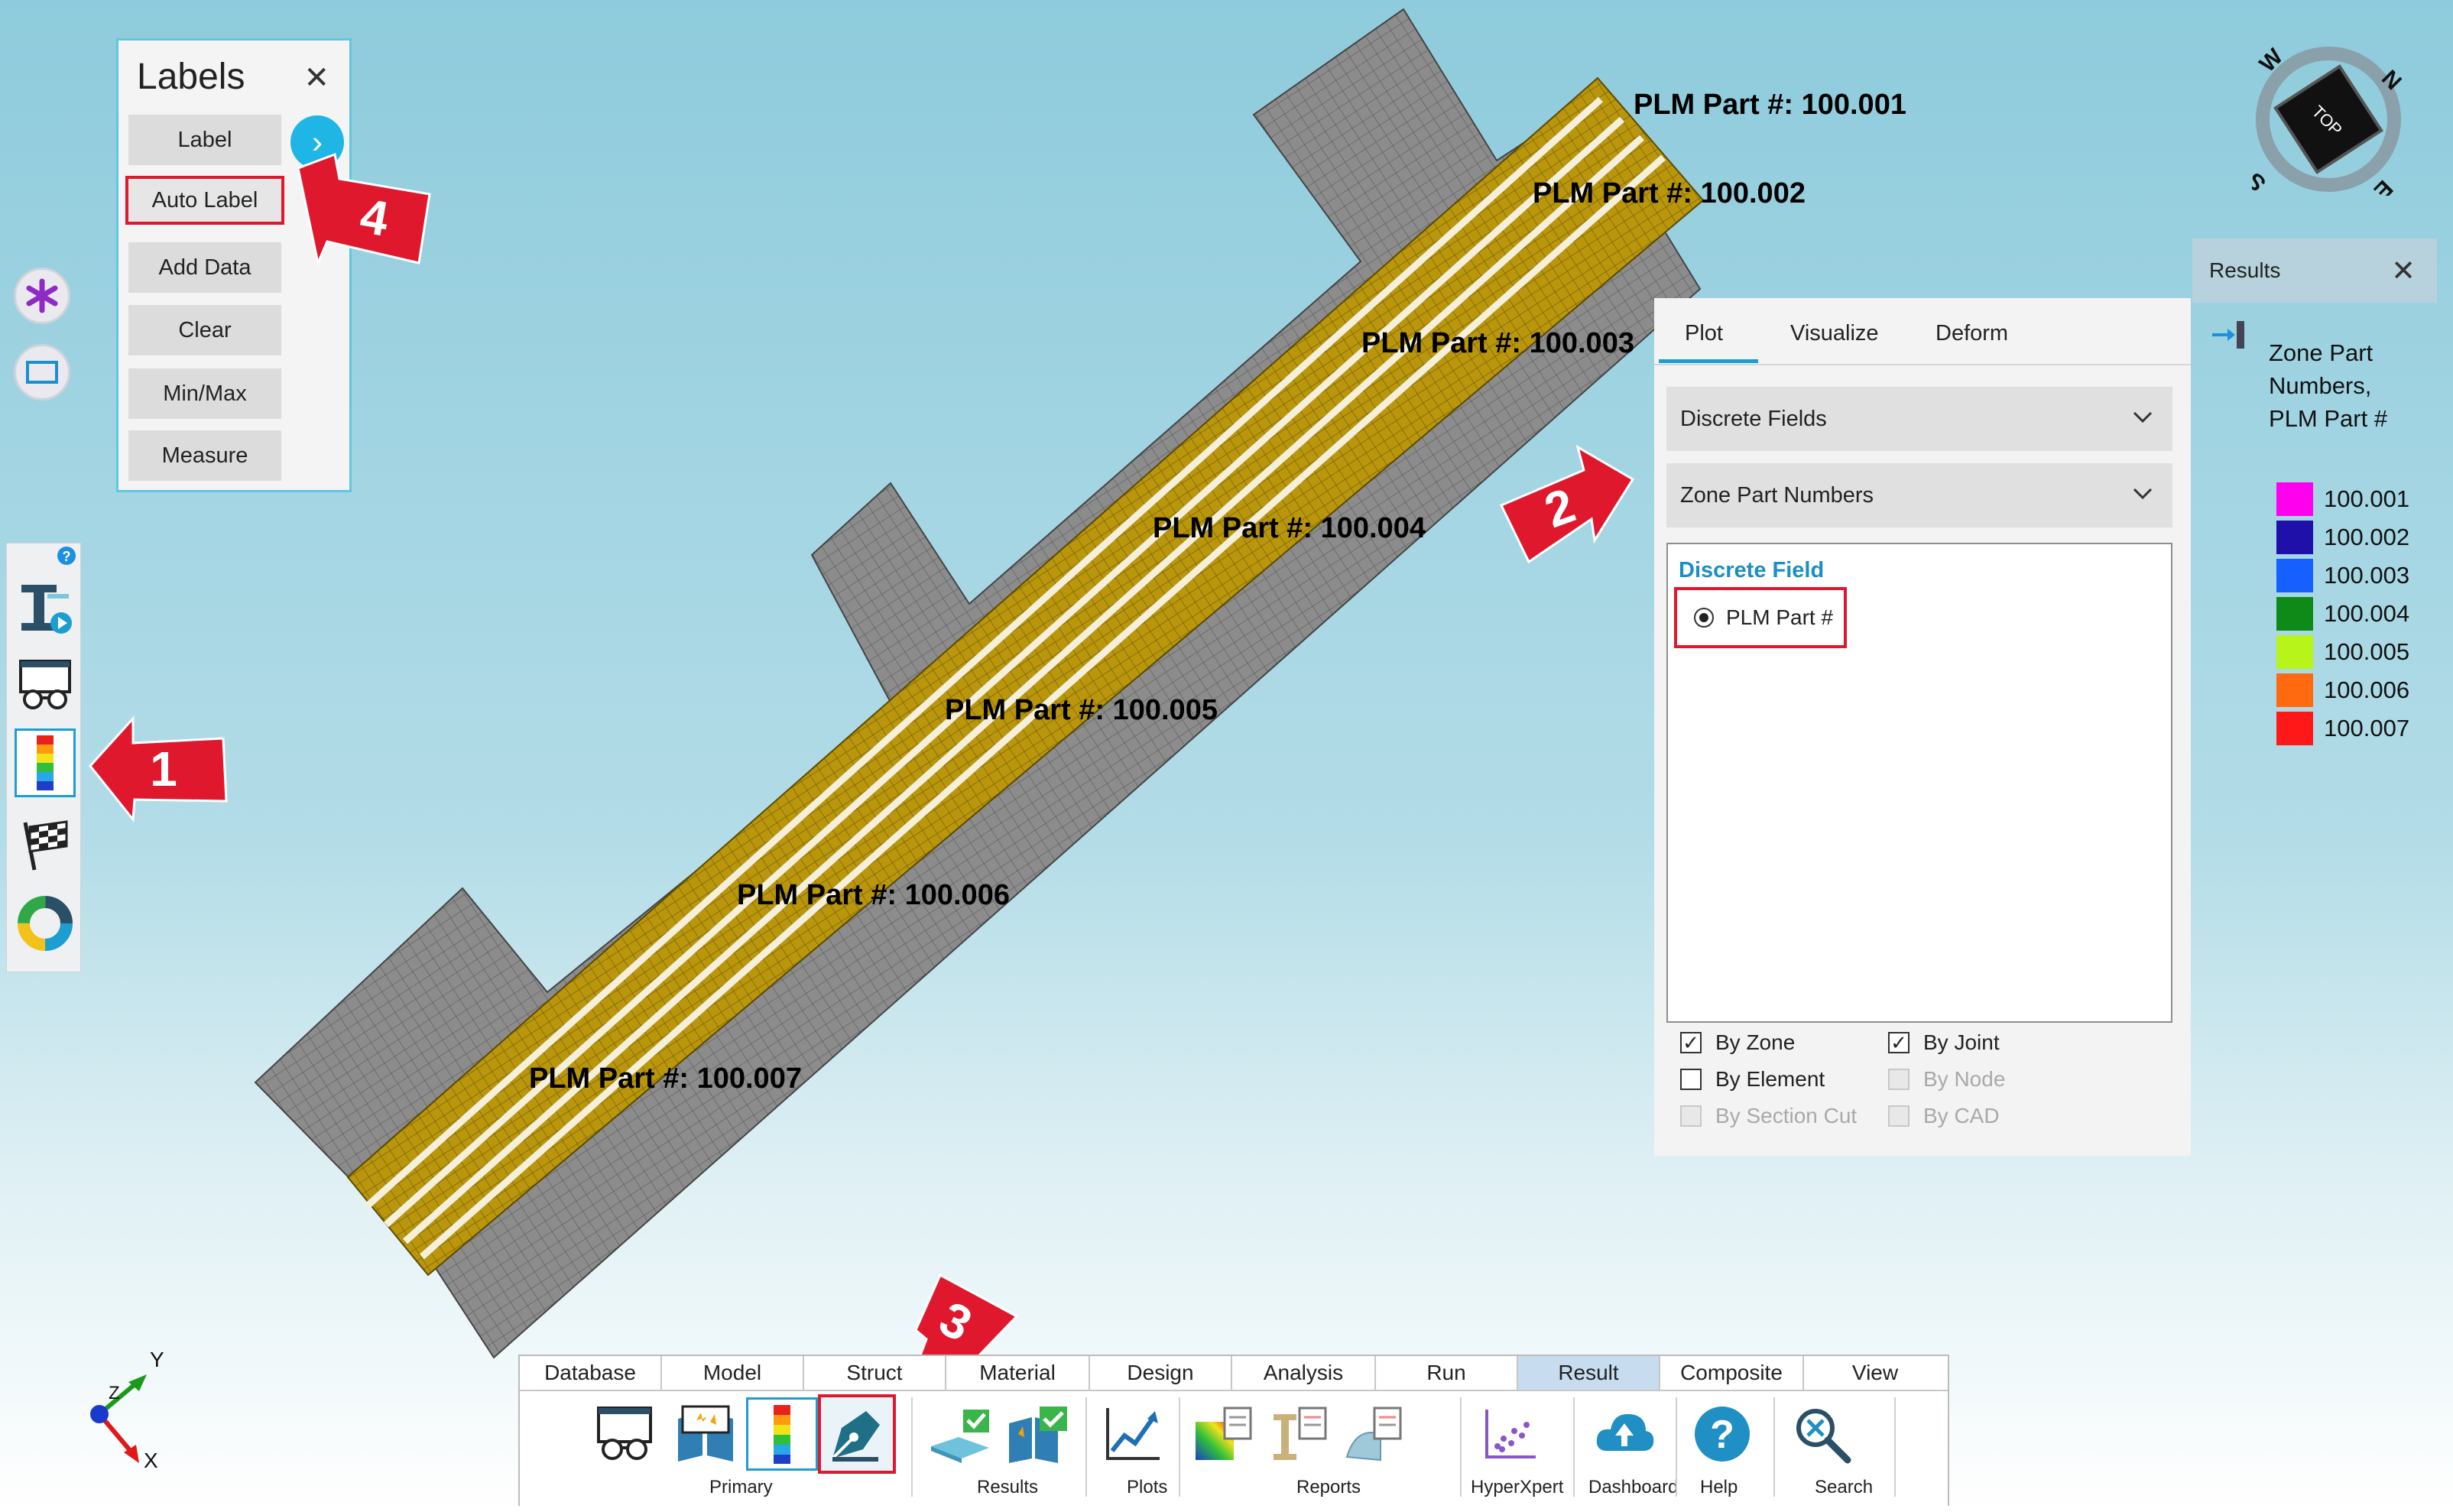 The height and width of the screenshot is (1512, 2453). I want to click on panels-check-icon, so click(1038, 1435).